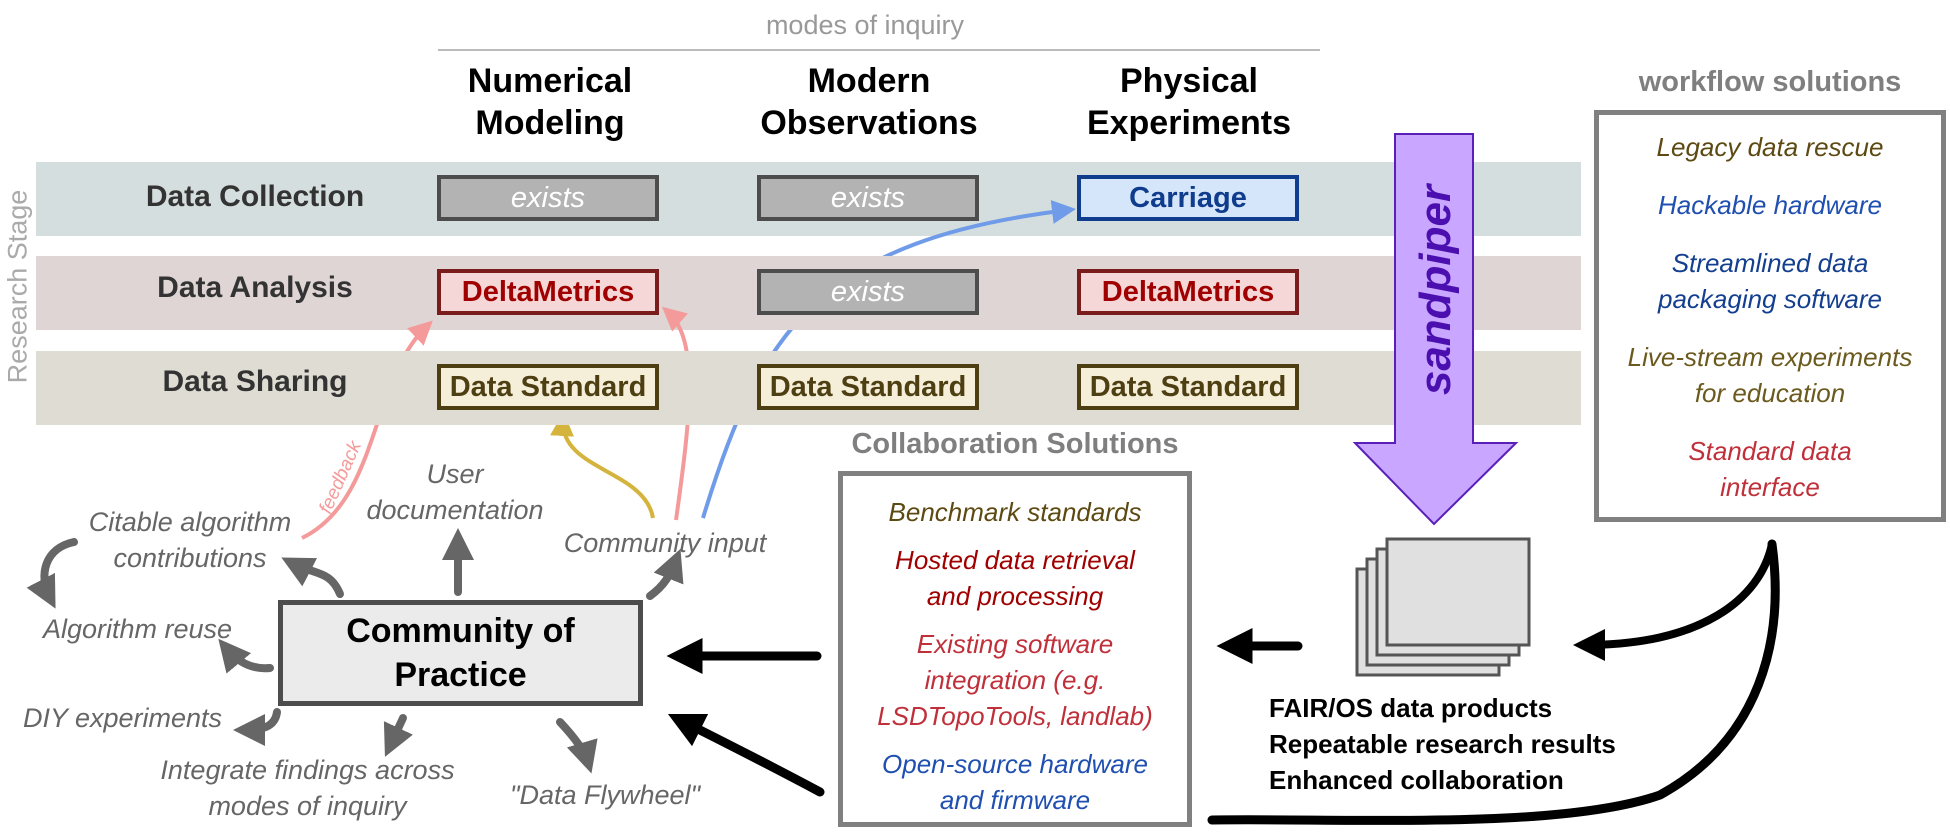 This screenshot has width=1950, height=840. Describe the element at coordinates (255, 381) in the screenshot. I see `stage-label-data-sharing: Data Sharing` at that location.